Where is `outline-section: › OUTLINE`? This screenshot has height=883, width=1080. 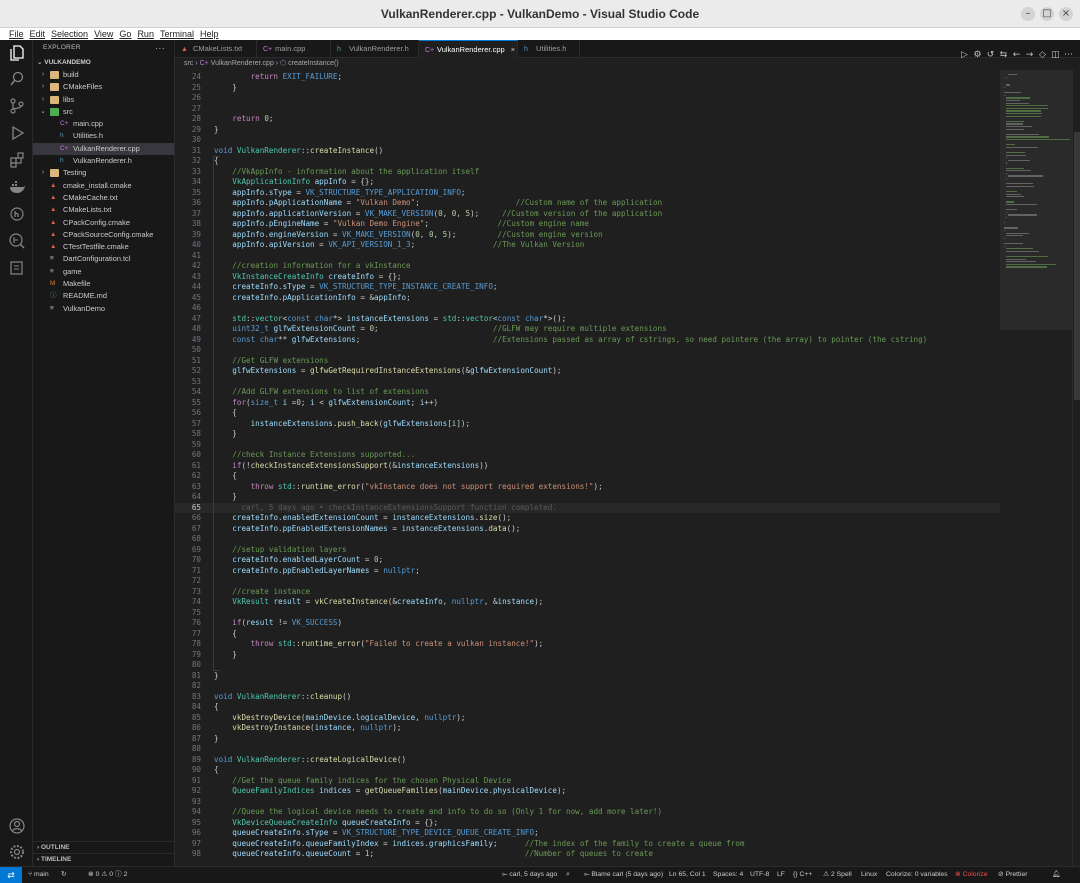
outline-section: › OUTLINE is located at coordinates (104, 847).